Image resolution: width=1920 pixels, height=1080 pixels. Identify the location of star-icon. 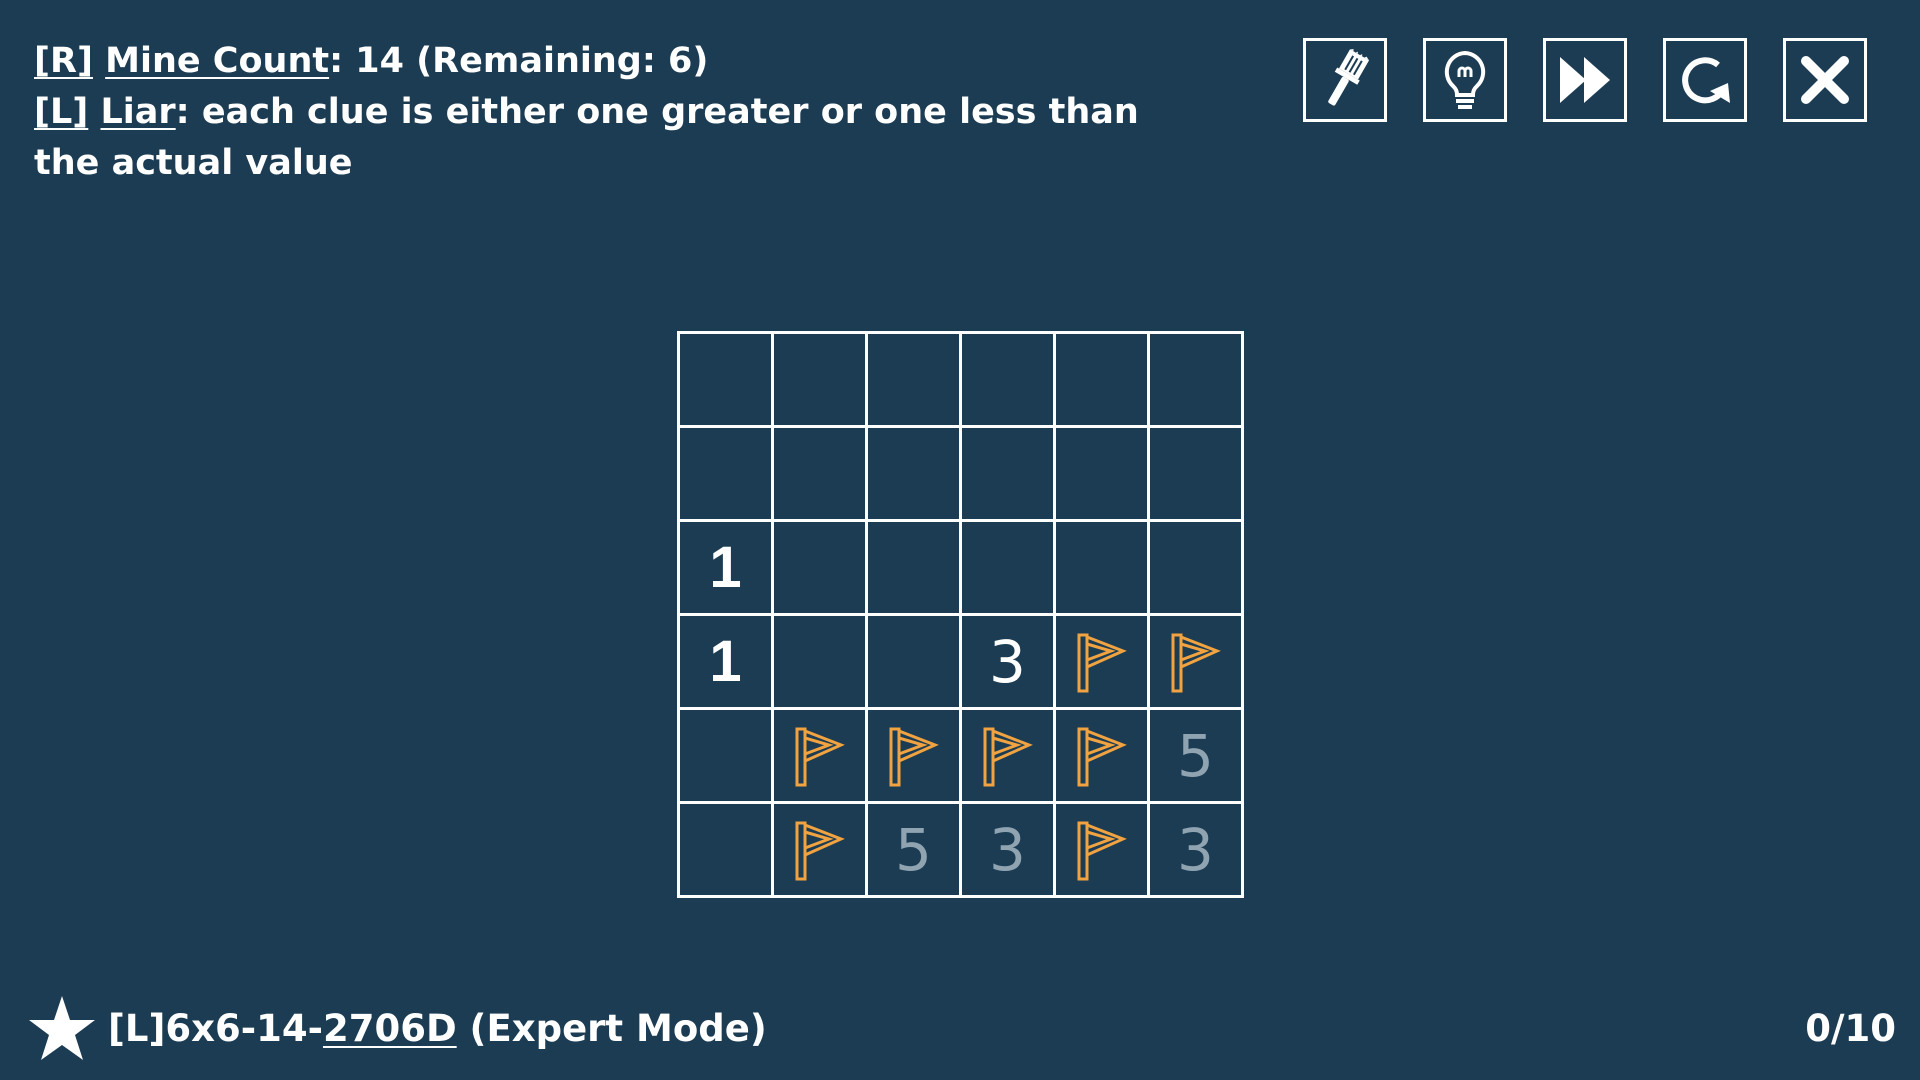
(62, 1028).